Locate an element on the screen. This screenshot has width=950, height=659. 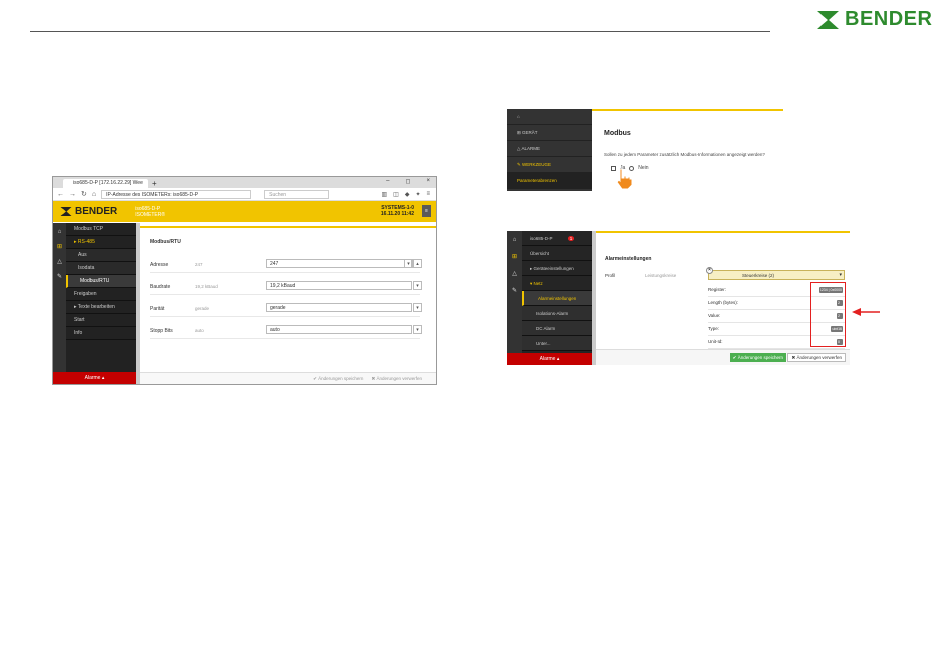
param-current: 247 is located at coordinates (199, 264).